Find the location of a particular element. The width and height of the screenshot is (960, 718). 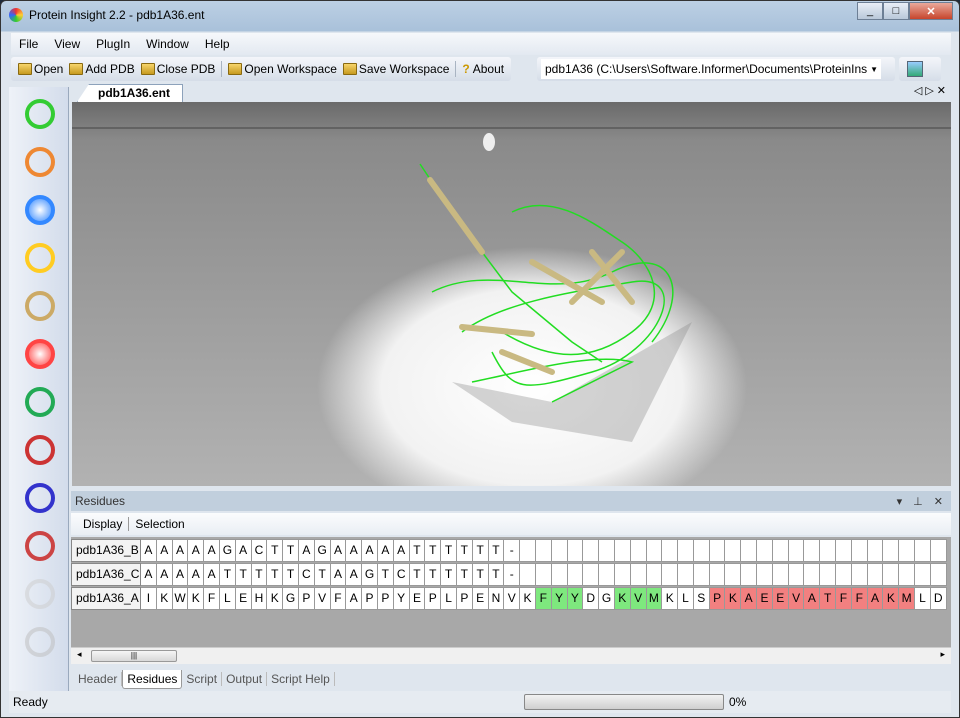

axes-color-icon is located at coordinates (40, 402).